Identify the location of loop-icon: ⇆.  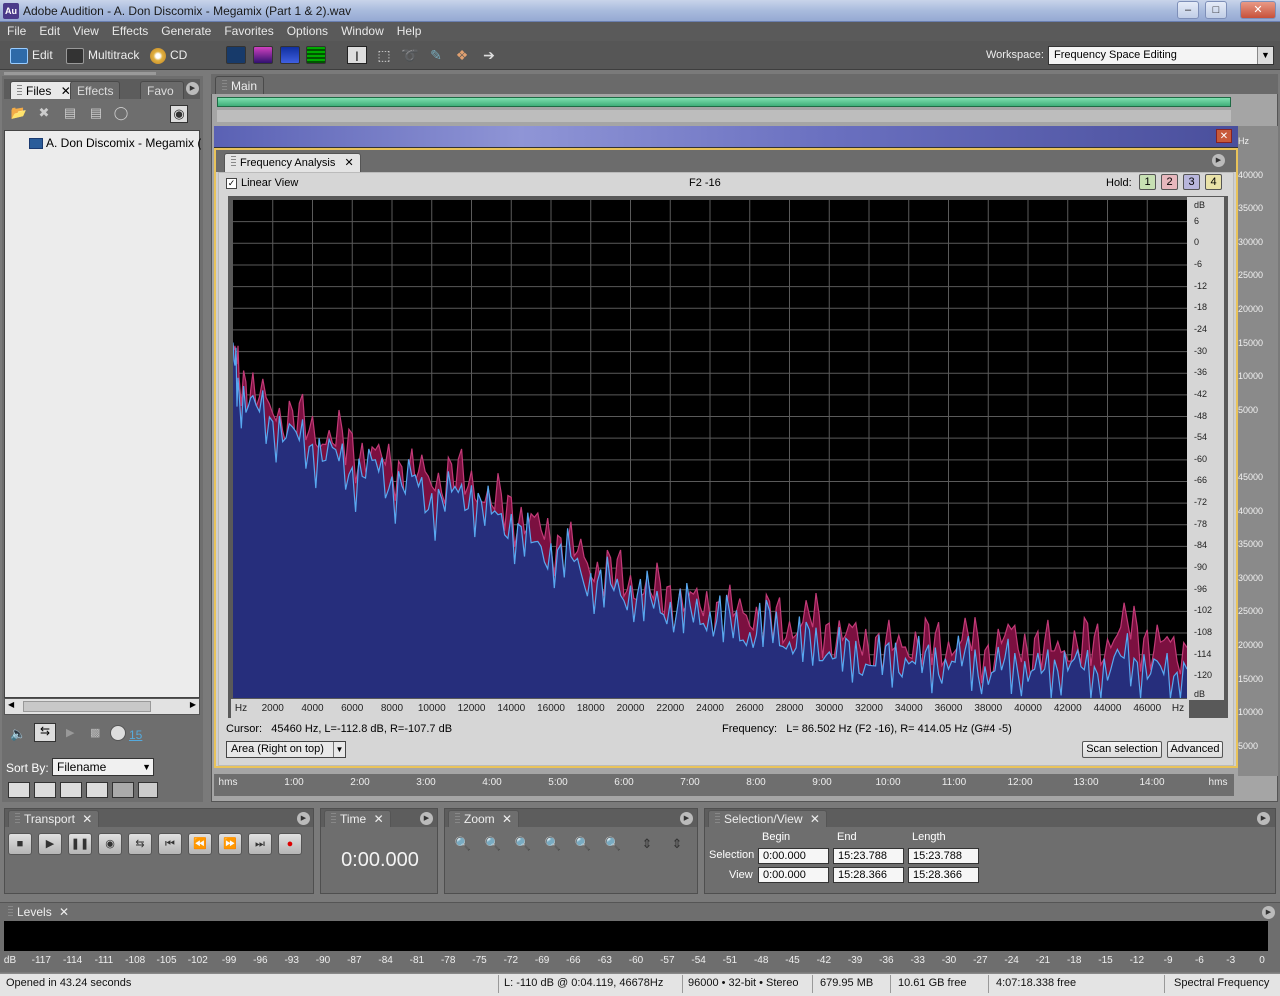
(45, 732).